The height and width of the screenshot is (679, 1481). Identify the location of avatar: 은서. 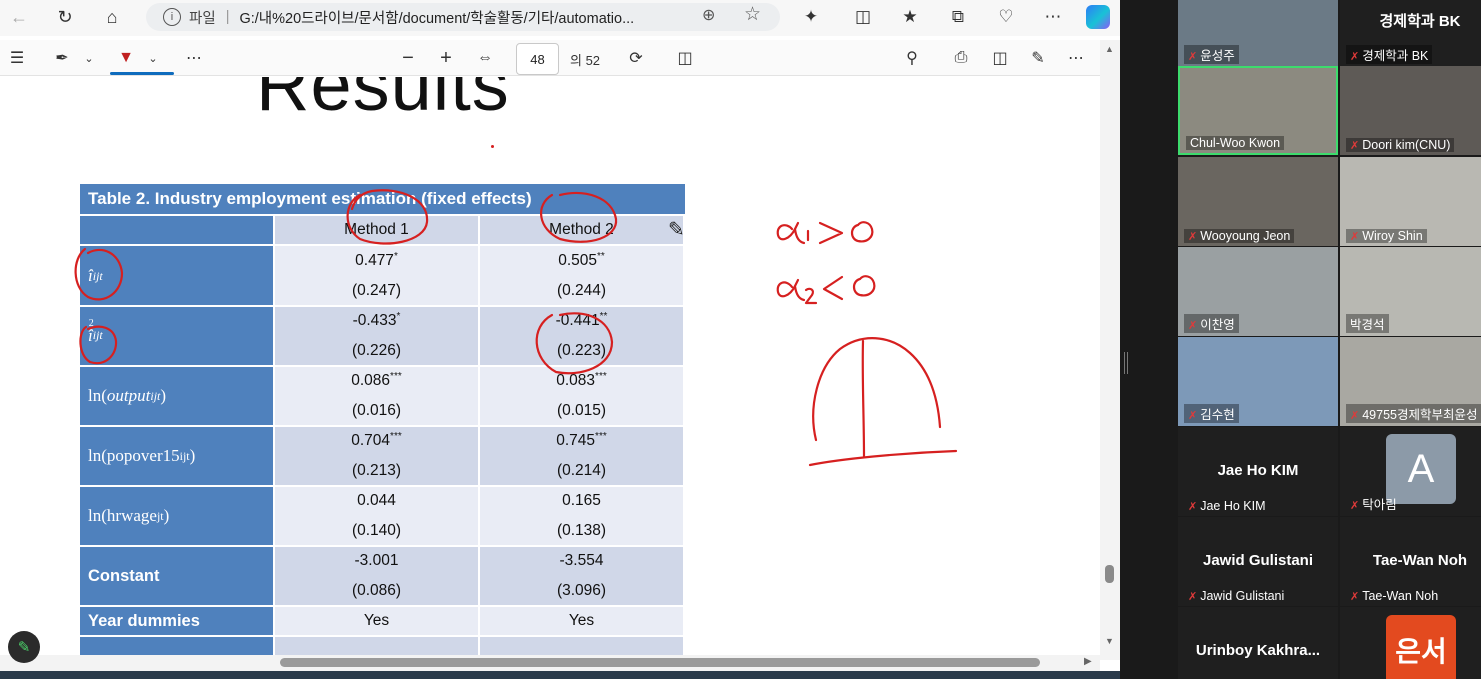
(1421, 647).